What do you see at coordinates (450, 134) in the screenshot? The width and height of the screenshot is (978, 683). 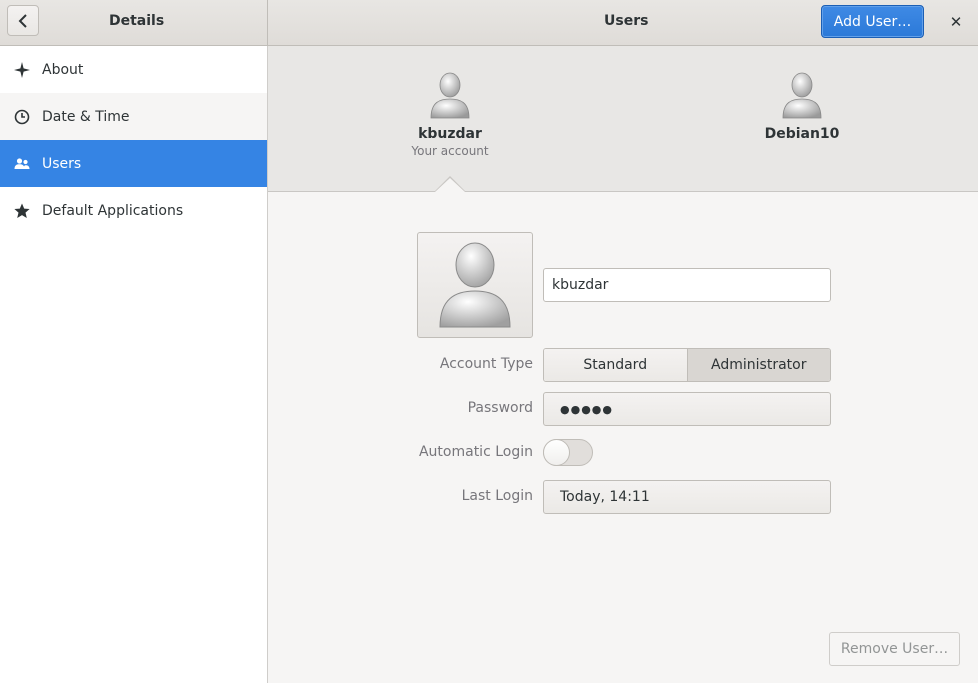 I see `user-name: kbuzdar` at bounding box center [450, 134].